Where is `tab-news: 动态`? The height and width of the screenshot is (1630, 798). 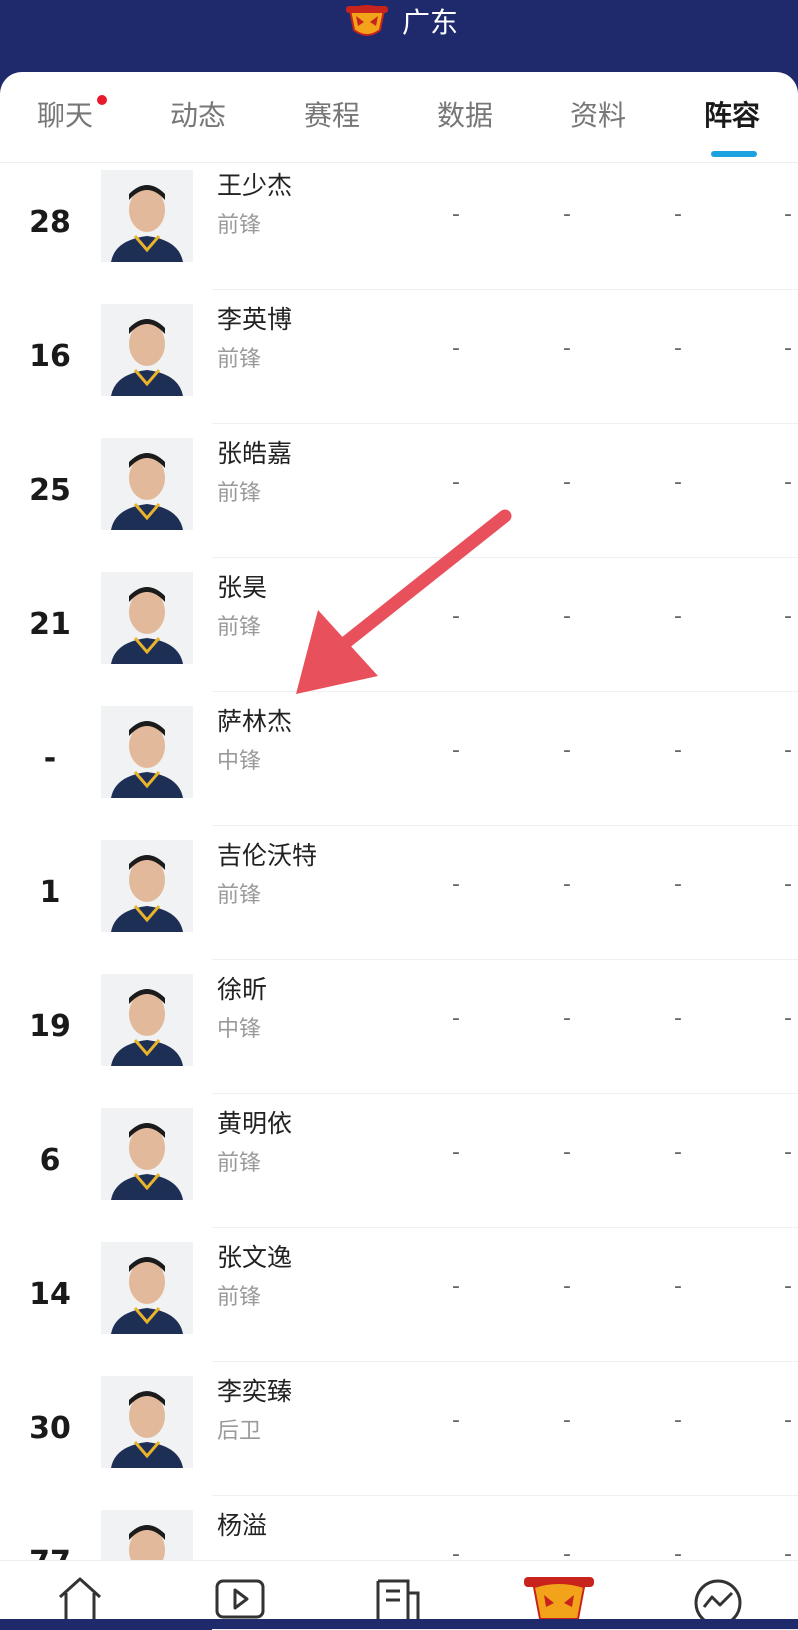
tab-news: 动态 is located at coordinates (198, 116).